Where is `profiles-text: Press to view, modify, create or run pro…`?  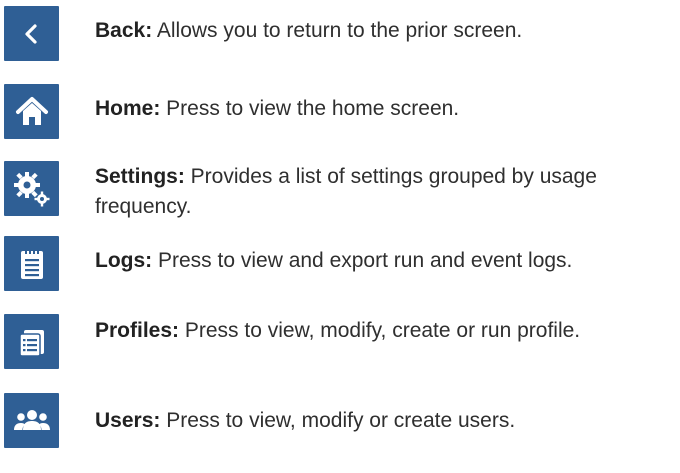 profiles-text: Press to view, modify, create or run pro… is located at coordinates (380, 330).